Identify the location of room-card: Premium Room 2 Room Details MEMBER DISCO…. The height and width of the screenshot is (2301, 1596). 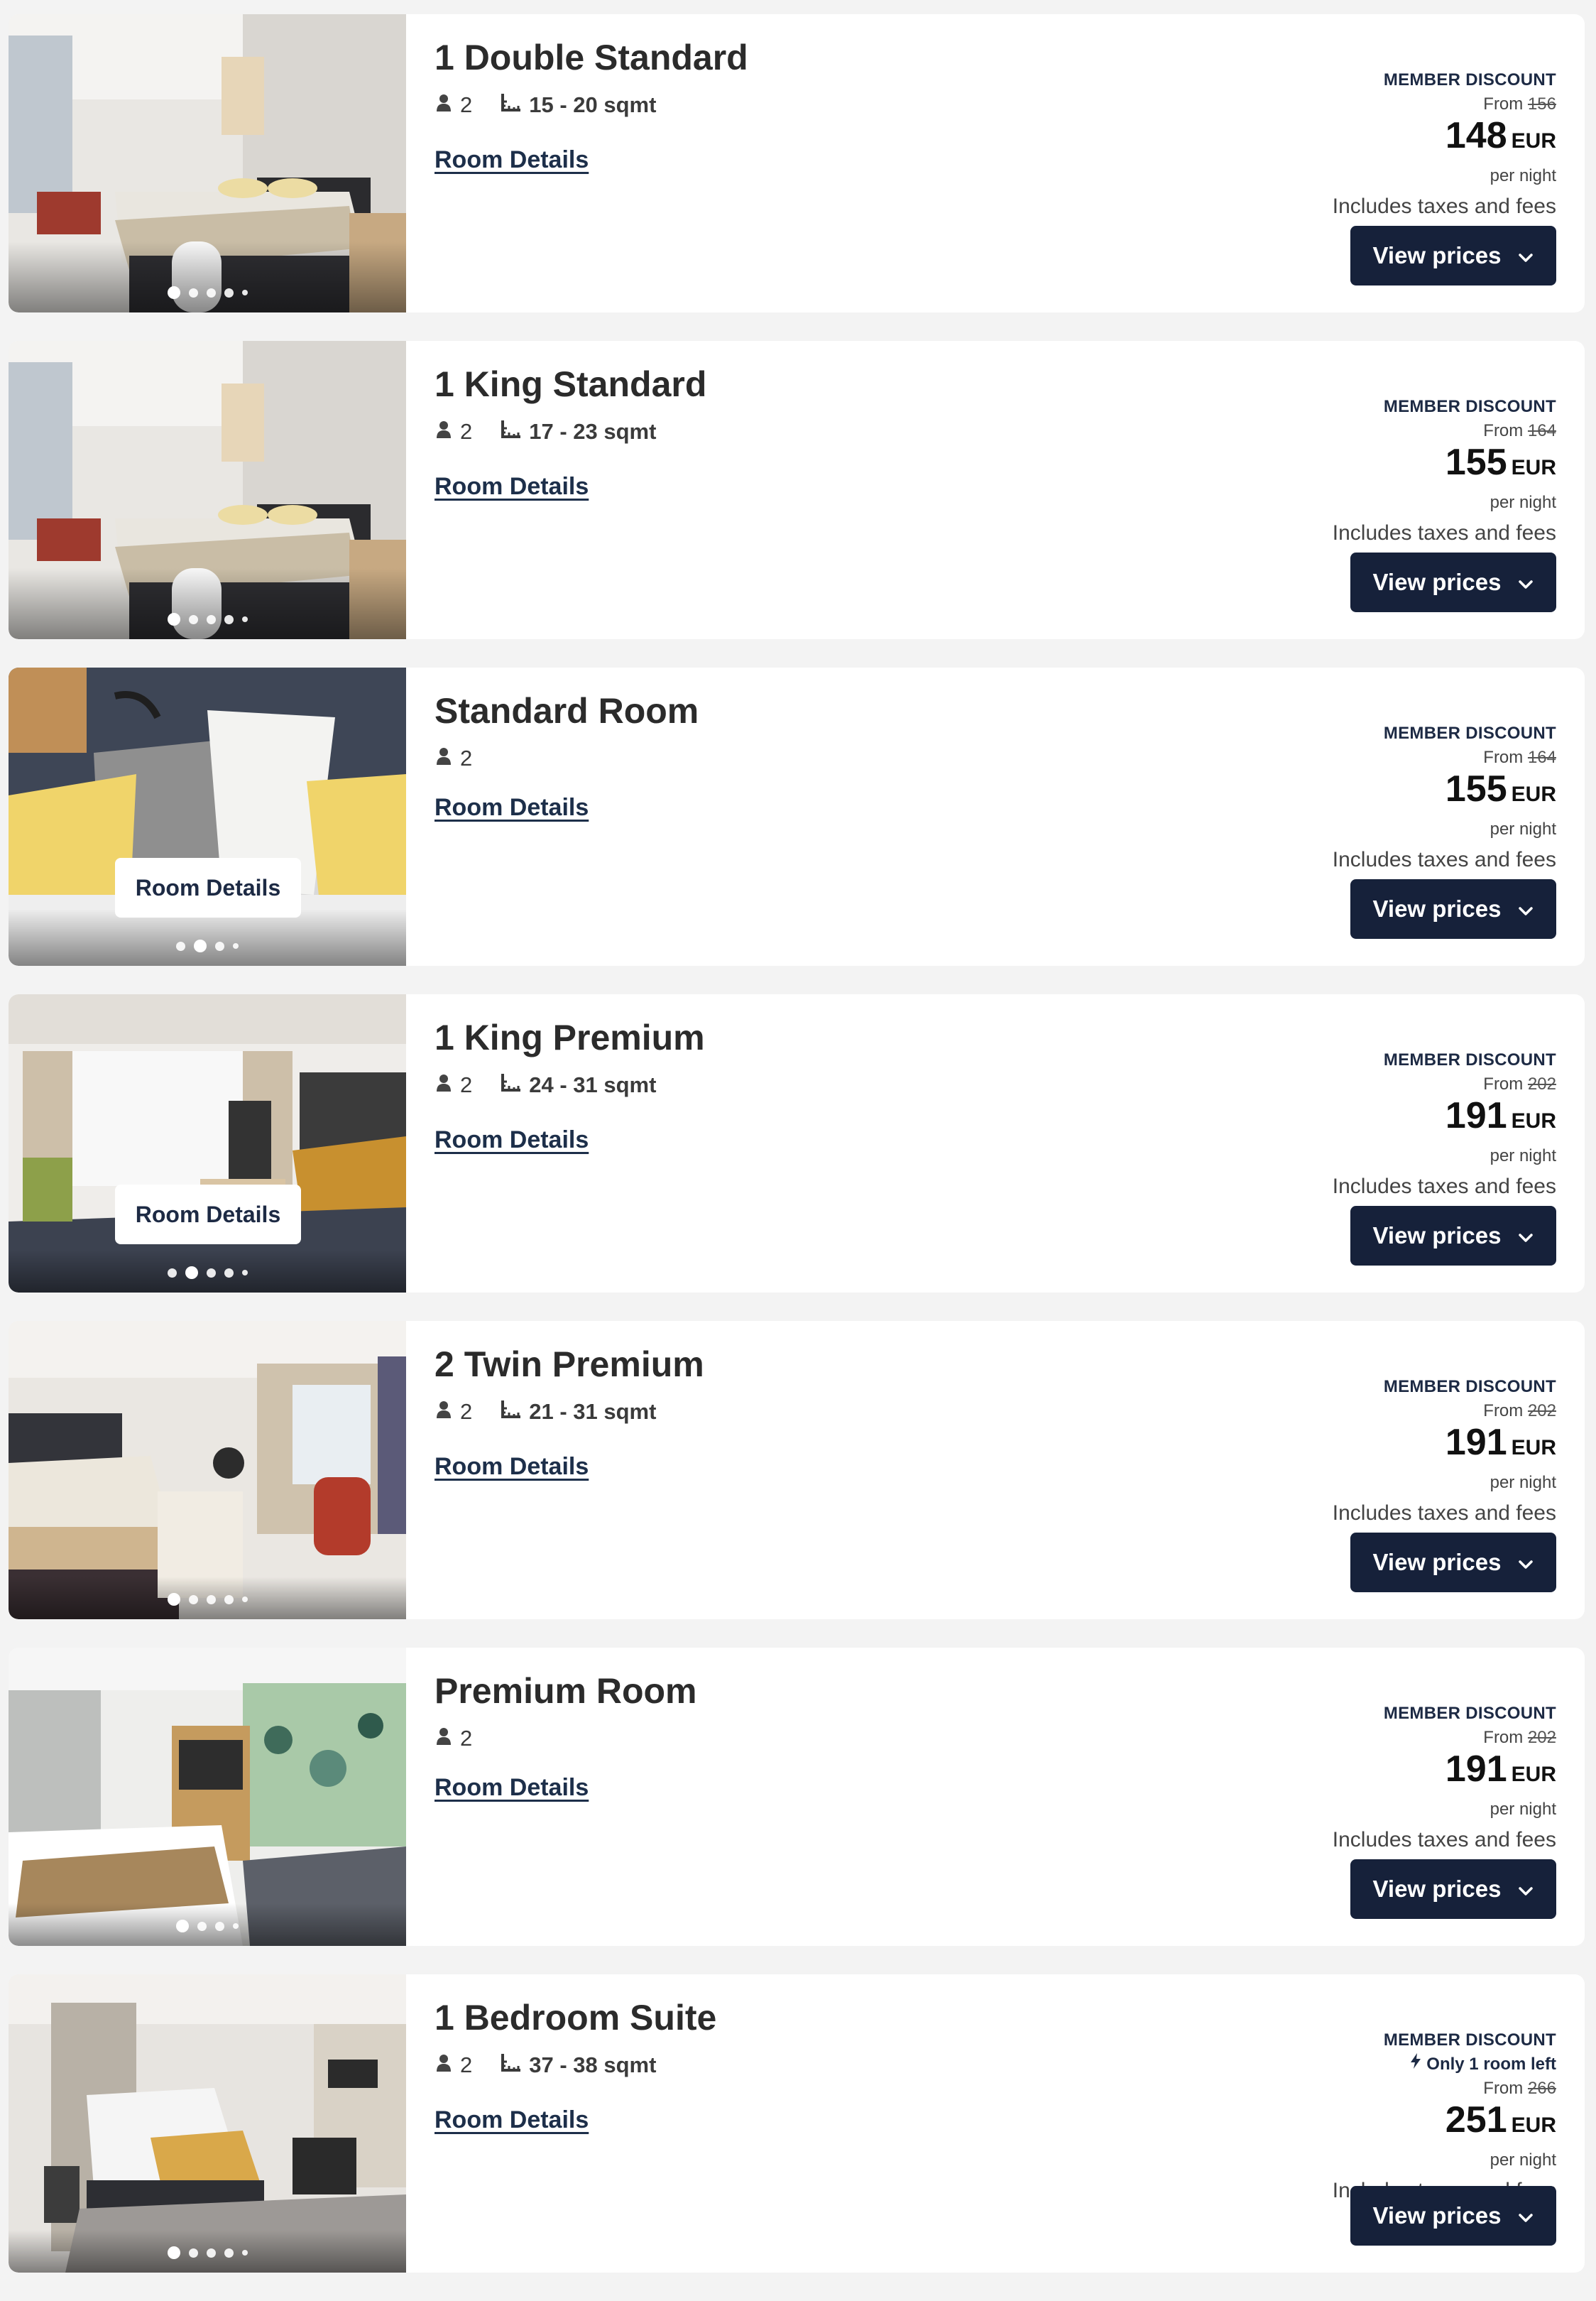
(797, 1797).